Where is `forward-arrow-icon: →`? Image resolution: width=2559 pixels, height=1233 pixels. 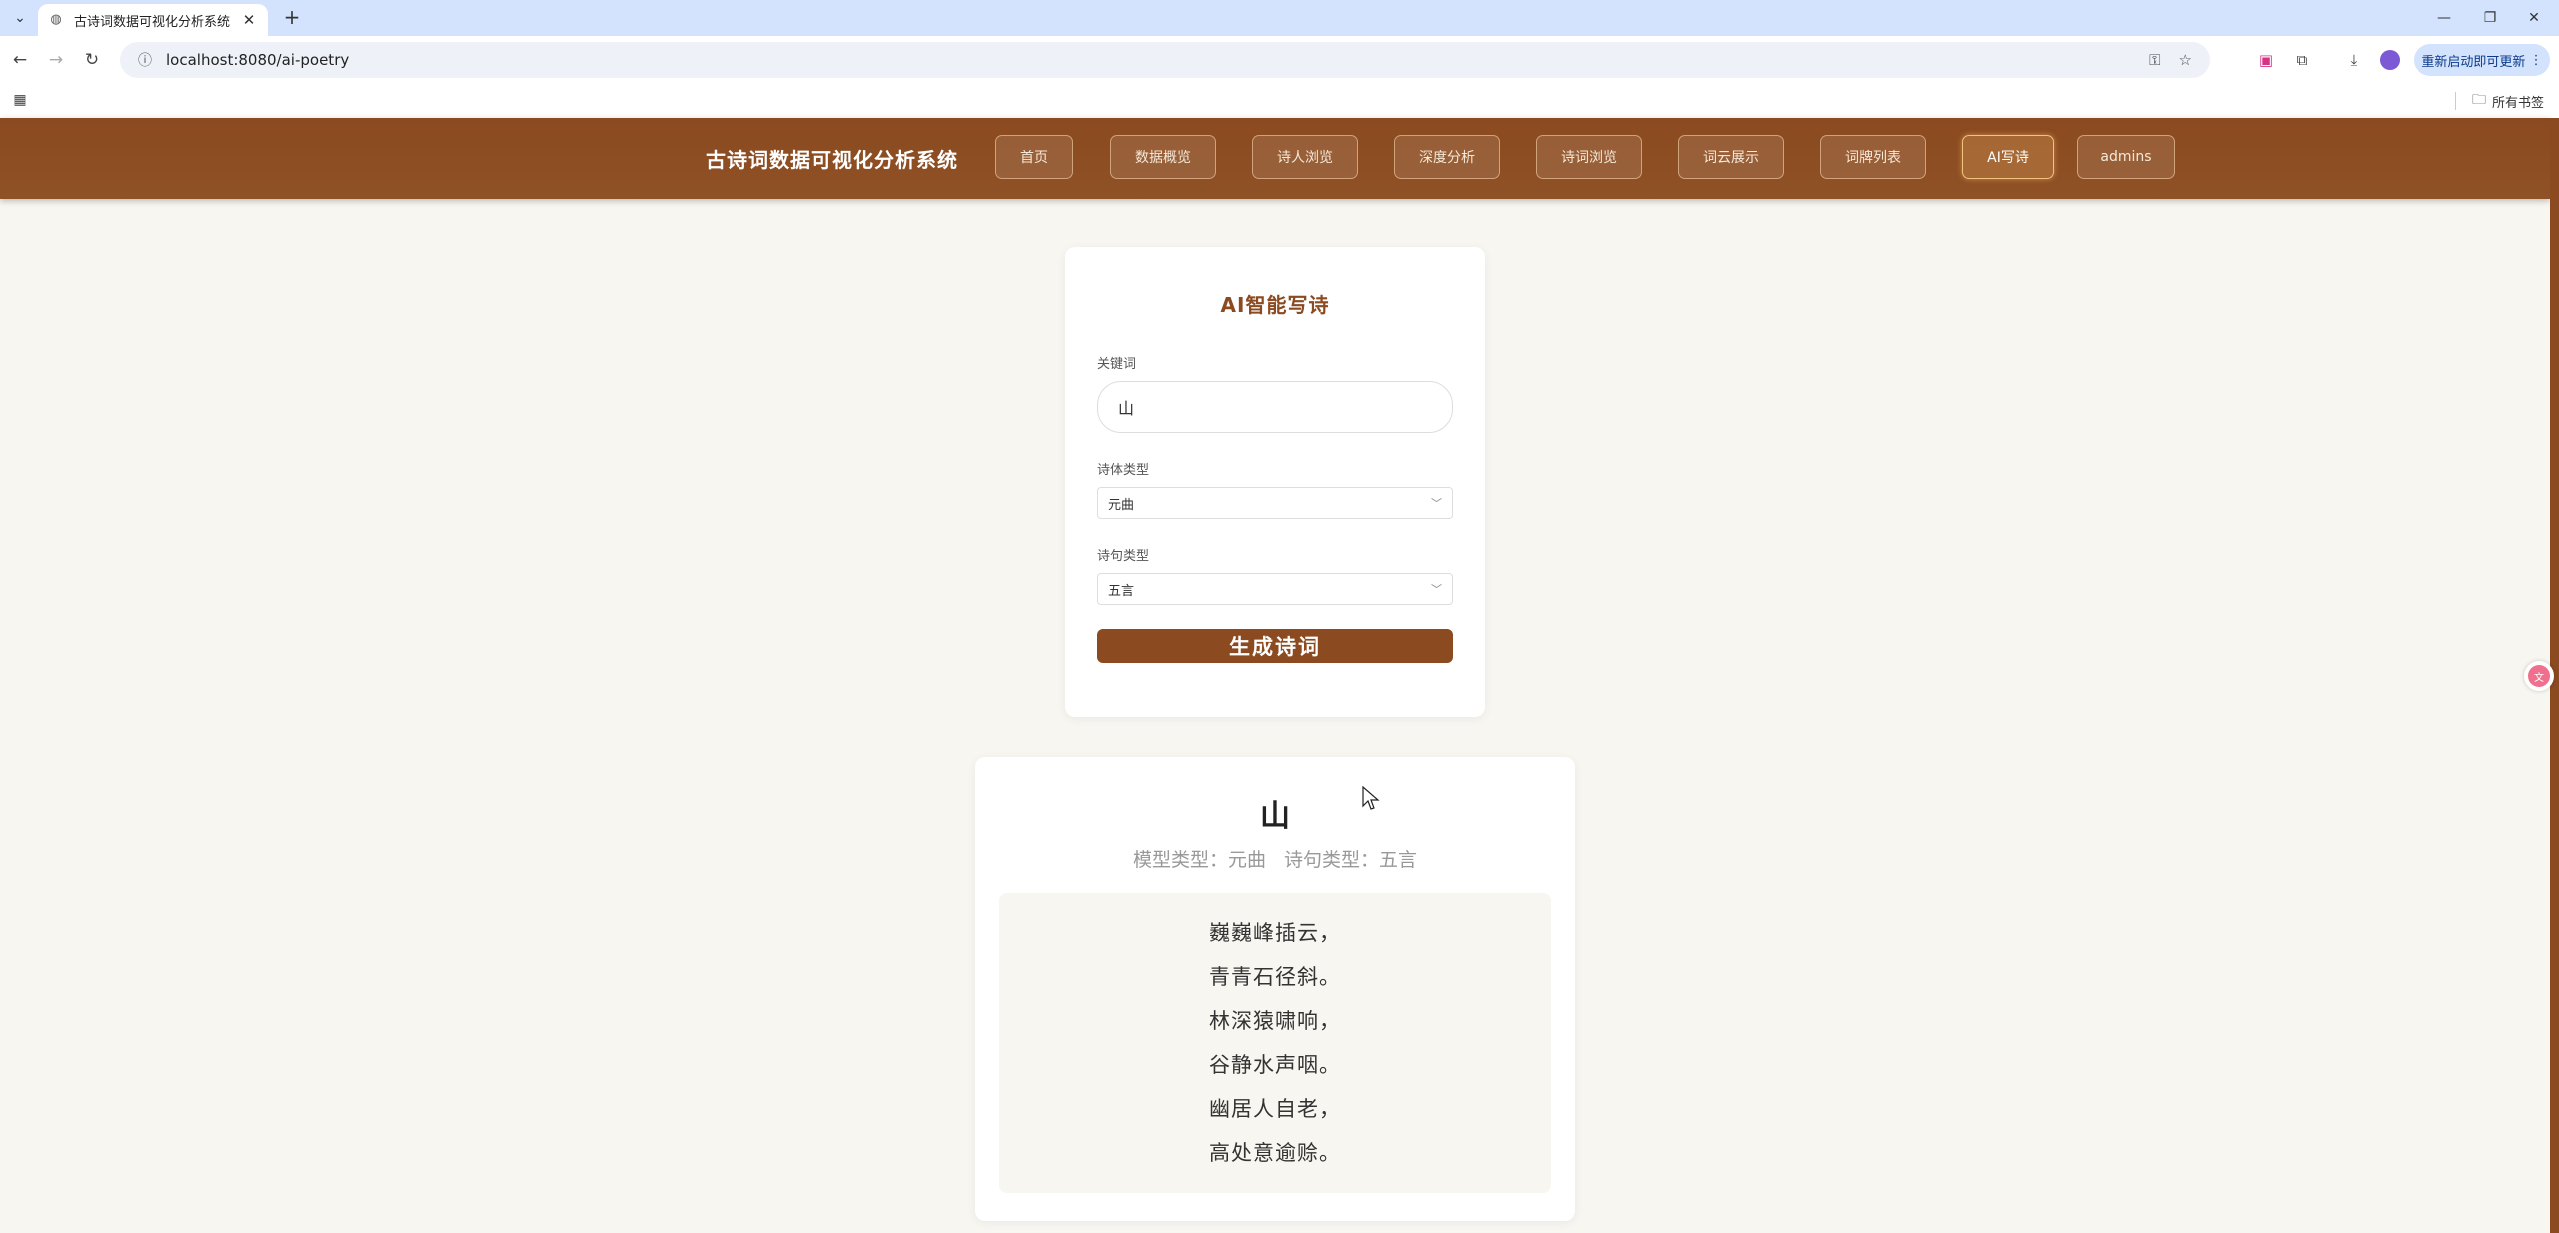 forward-arrow-icon: → is located at coordinates (56, 60).